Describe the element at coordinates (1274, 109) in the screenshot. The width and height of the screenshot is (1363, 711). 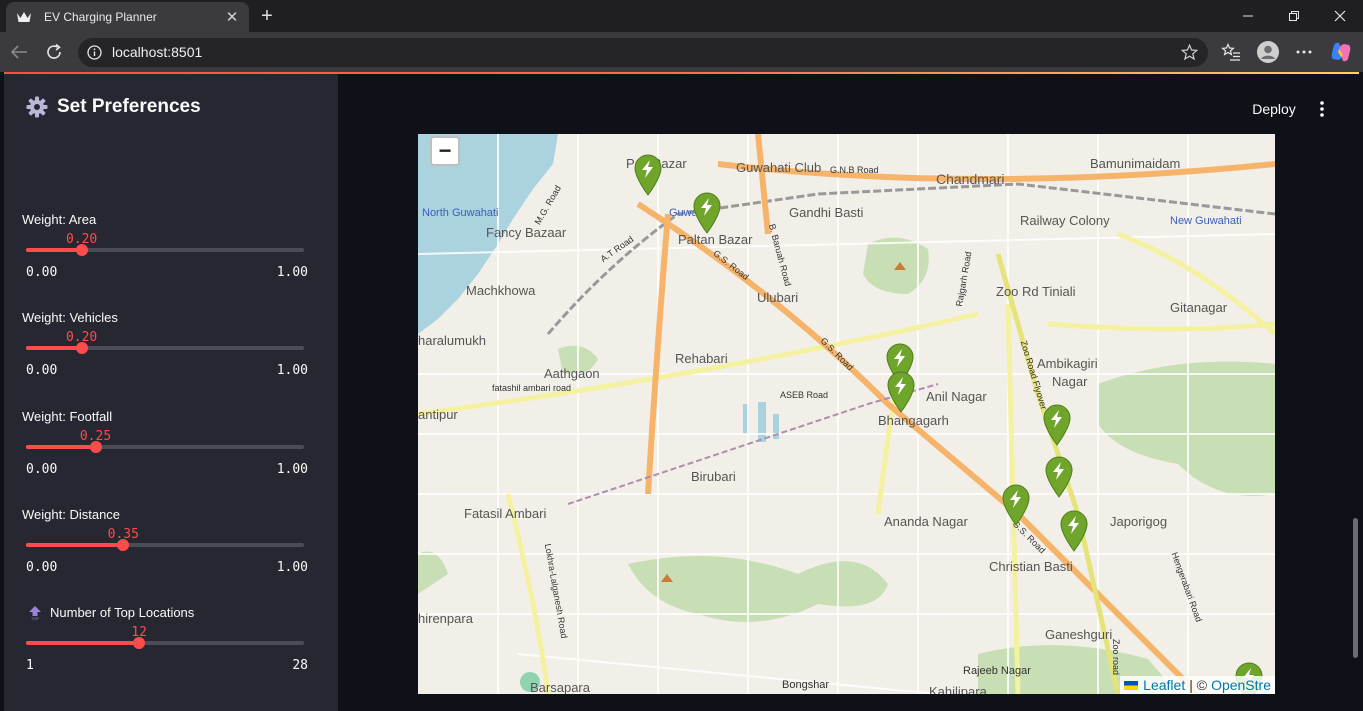
I see `deploy-button: Deploy` at that location.